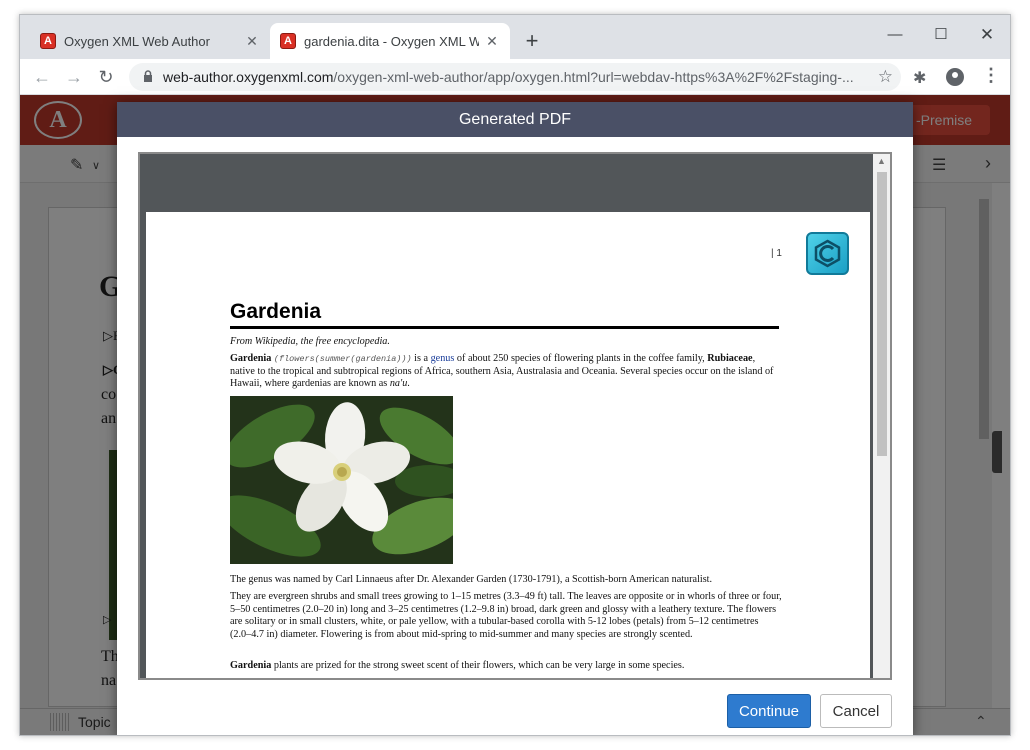 The height and width of the screenshot is (750, 1030). Describe the element at coordinates (987, 35) in the screenshot. I see `close-window-button: ✕` at that location.